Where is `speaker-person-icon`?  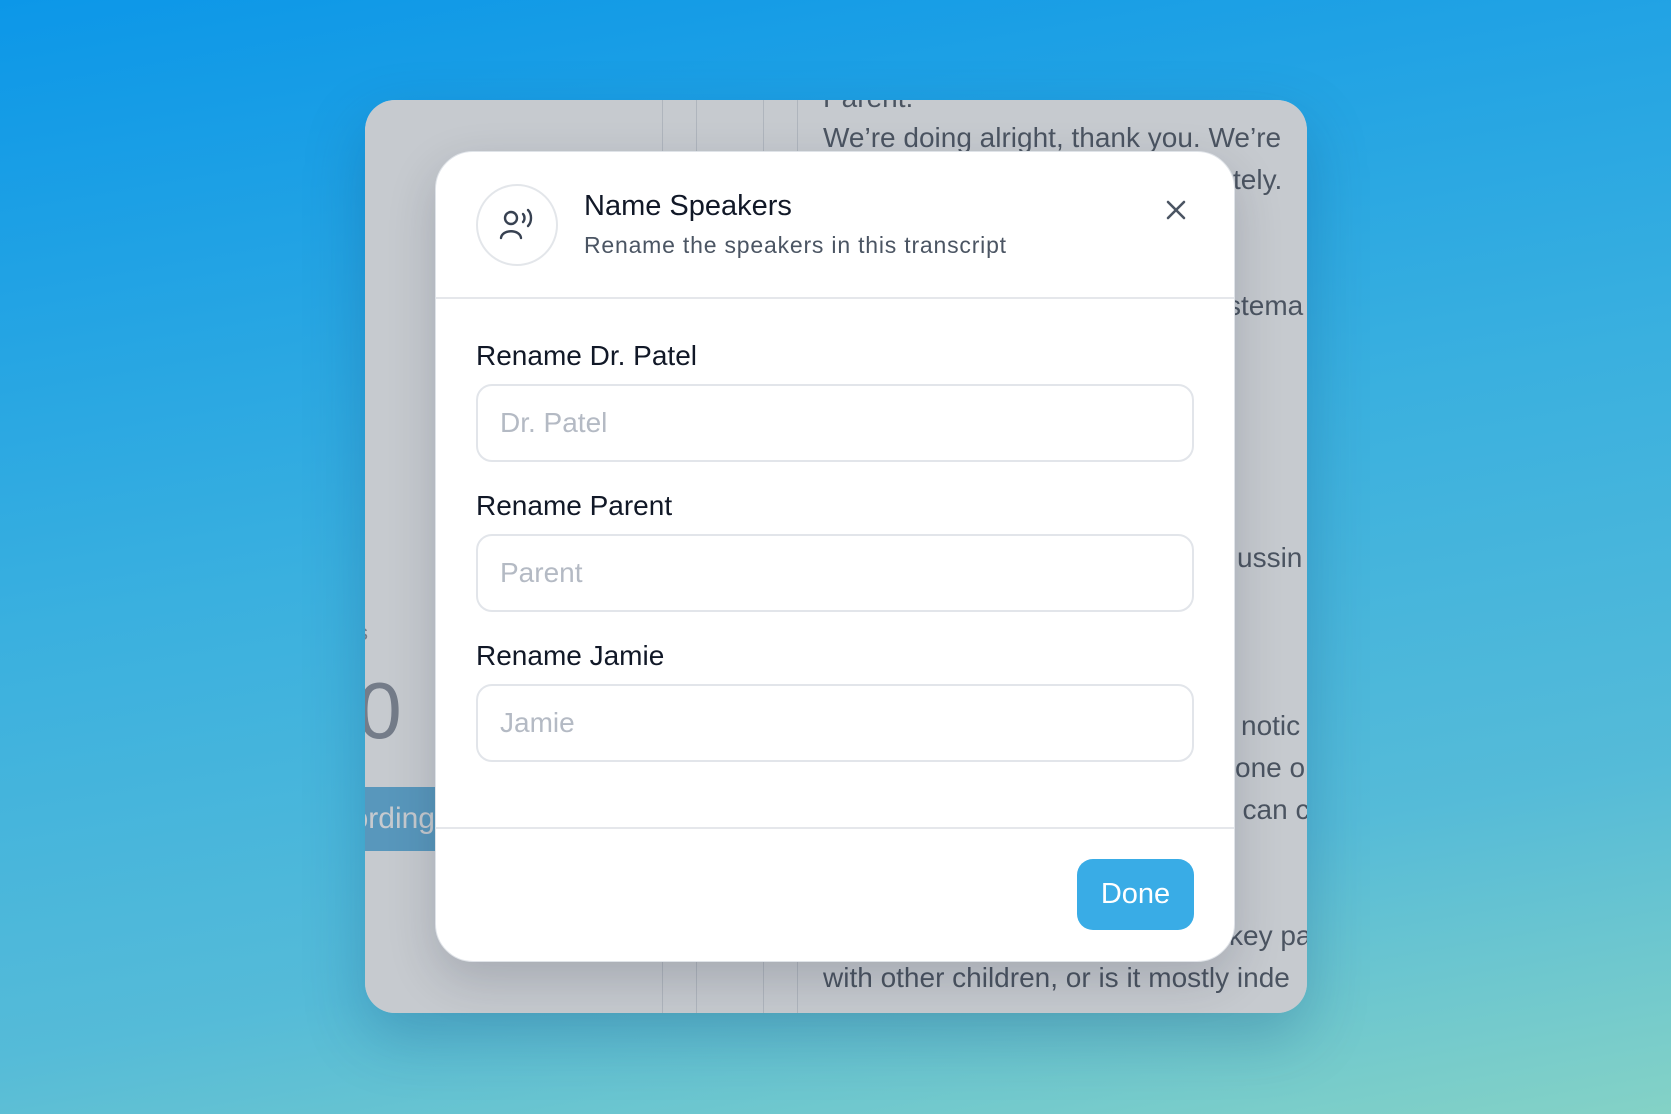 speaker-person-icon is located at coordinates (516, 224).